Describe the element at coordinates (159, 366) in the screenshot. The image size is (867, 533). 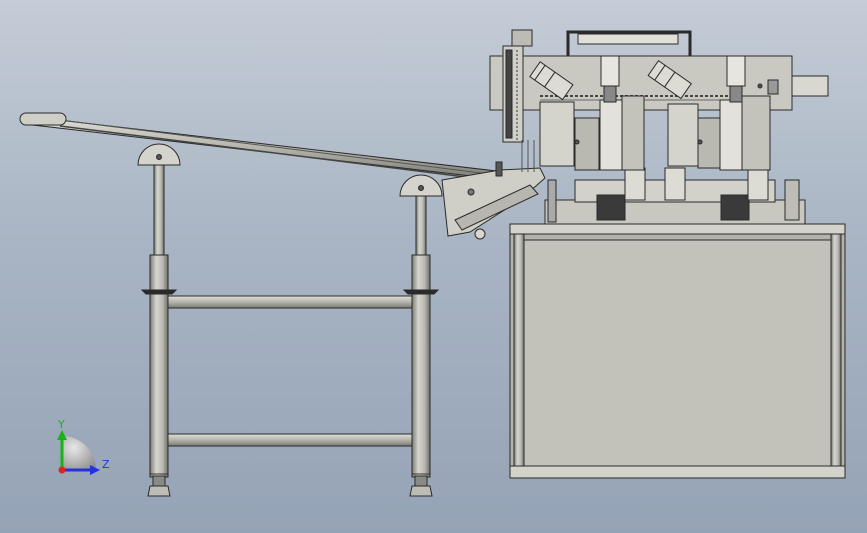
I see `left-leg` at that location.